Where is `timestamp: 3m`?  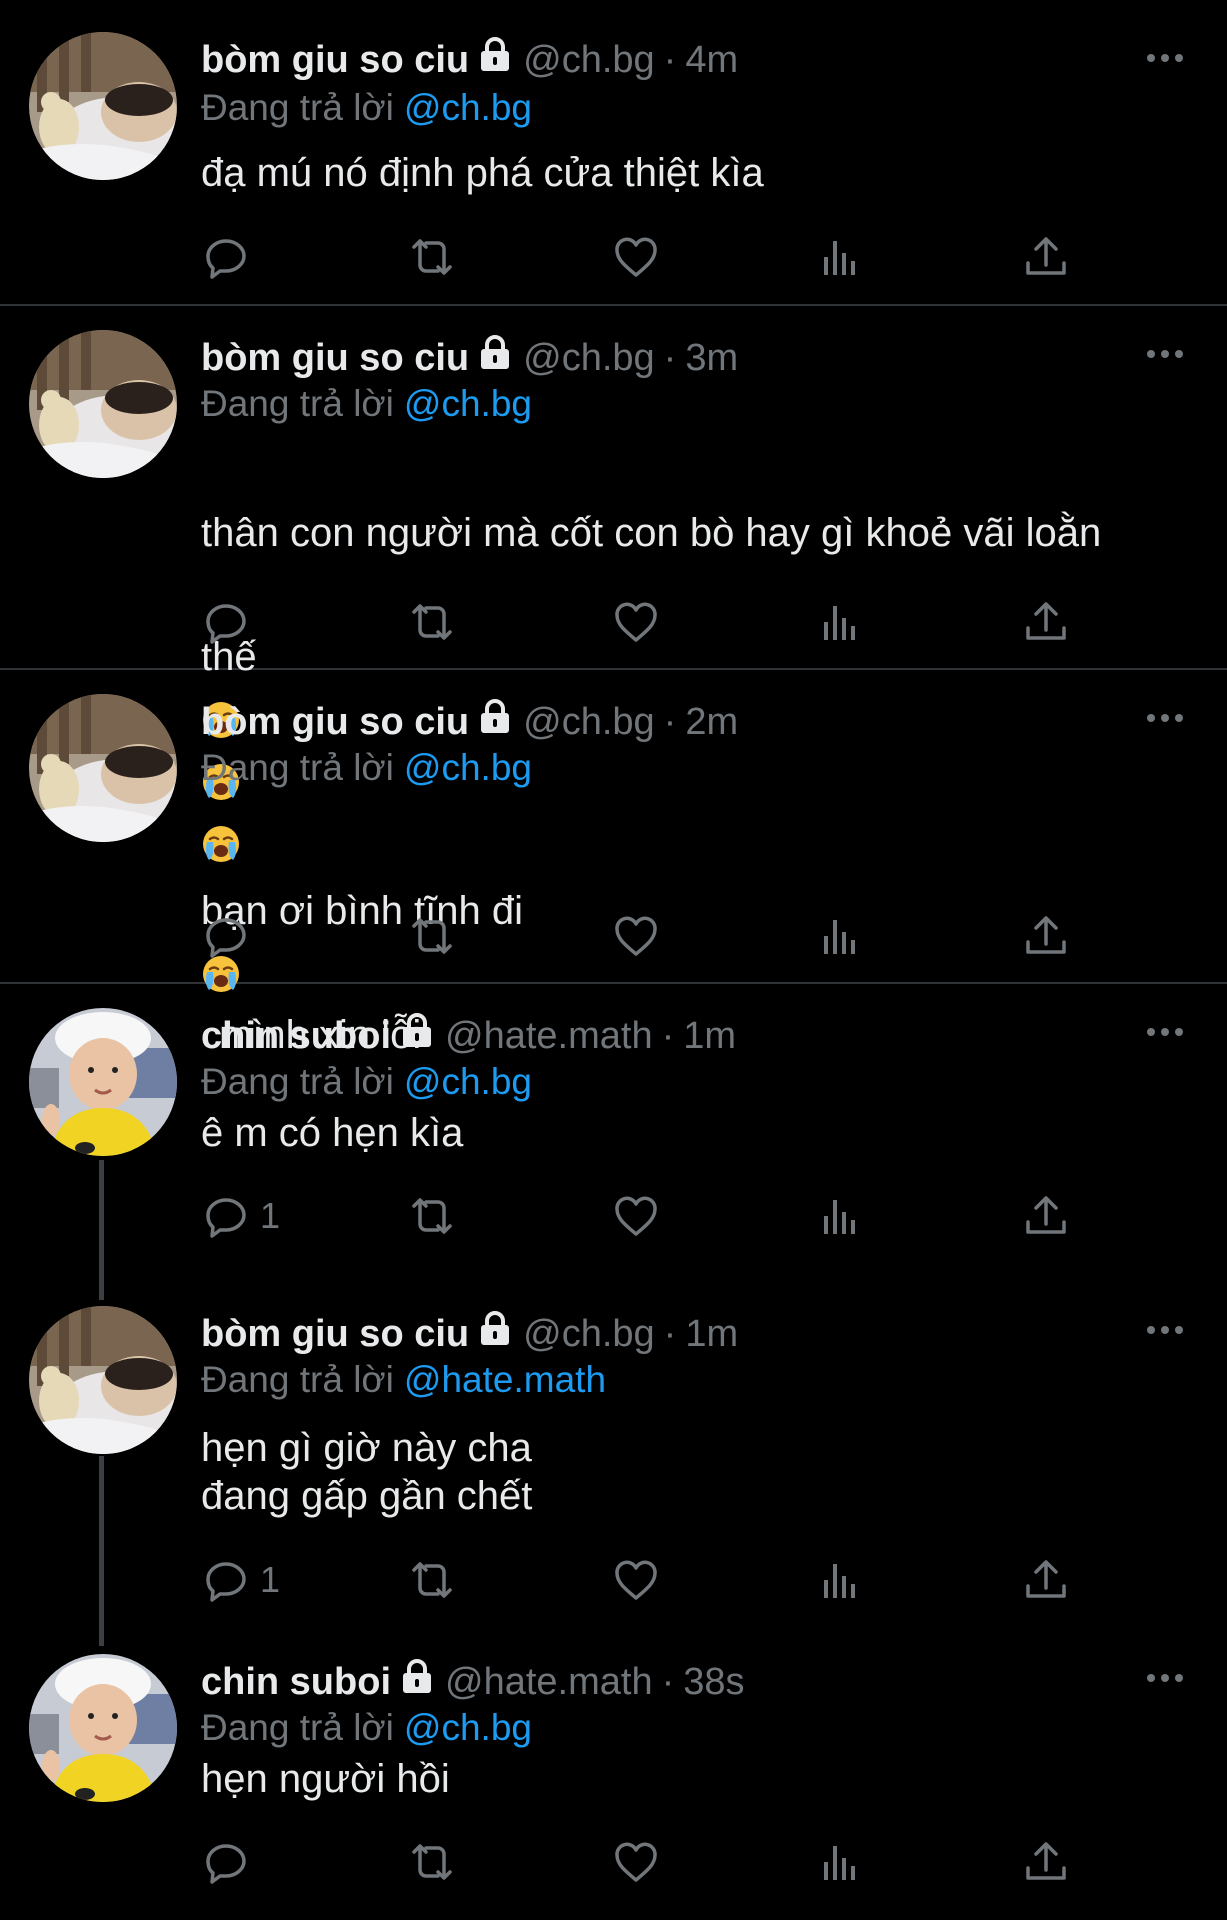 timestamp: 3m is located at coordinates (711, 358).